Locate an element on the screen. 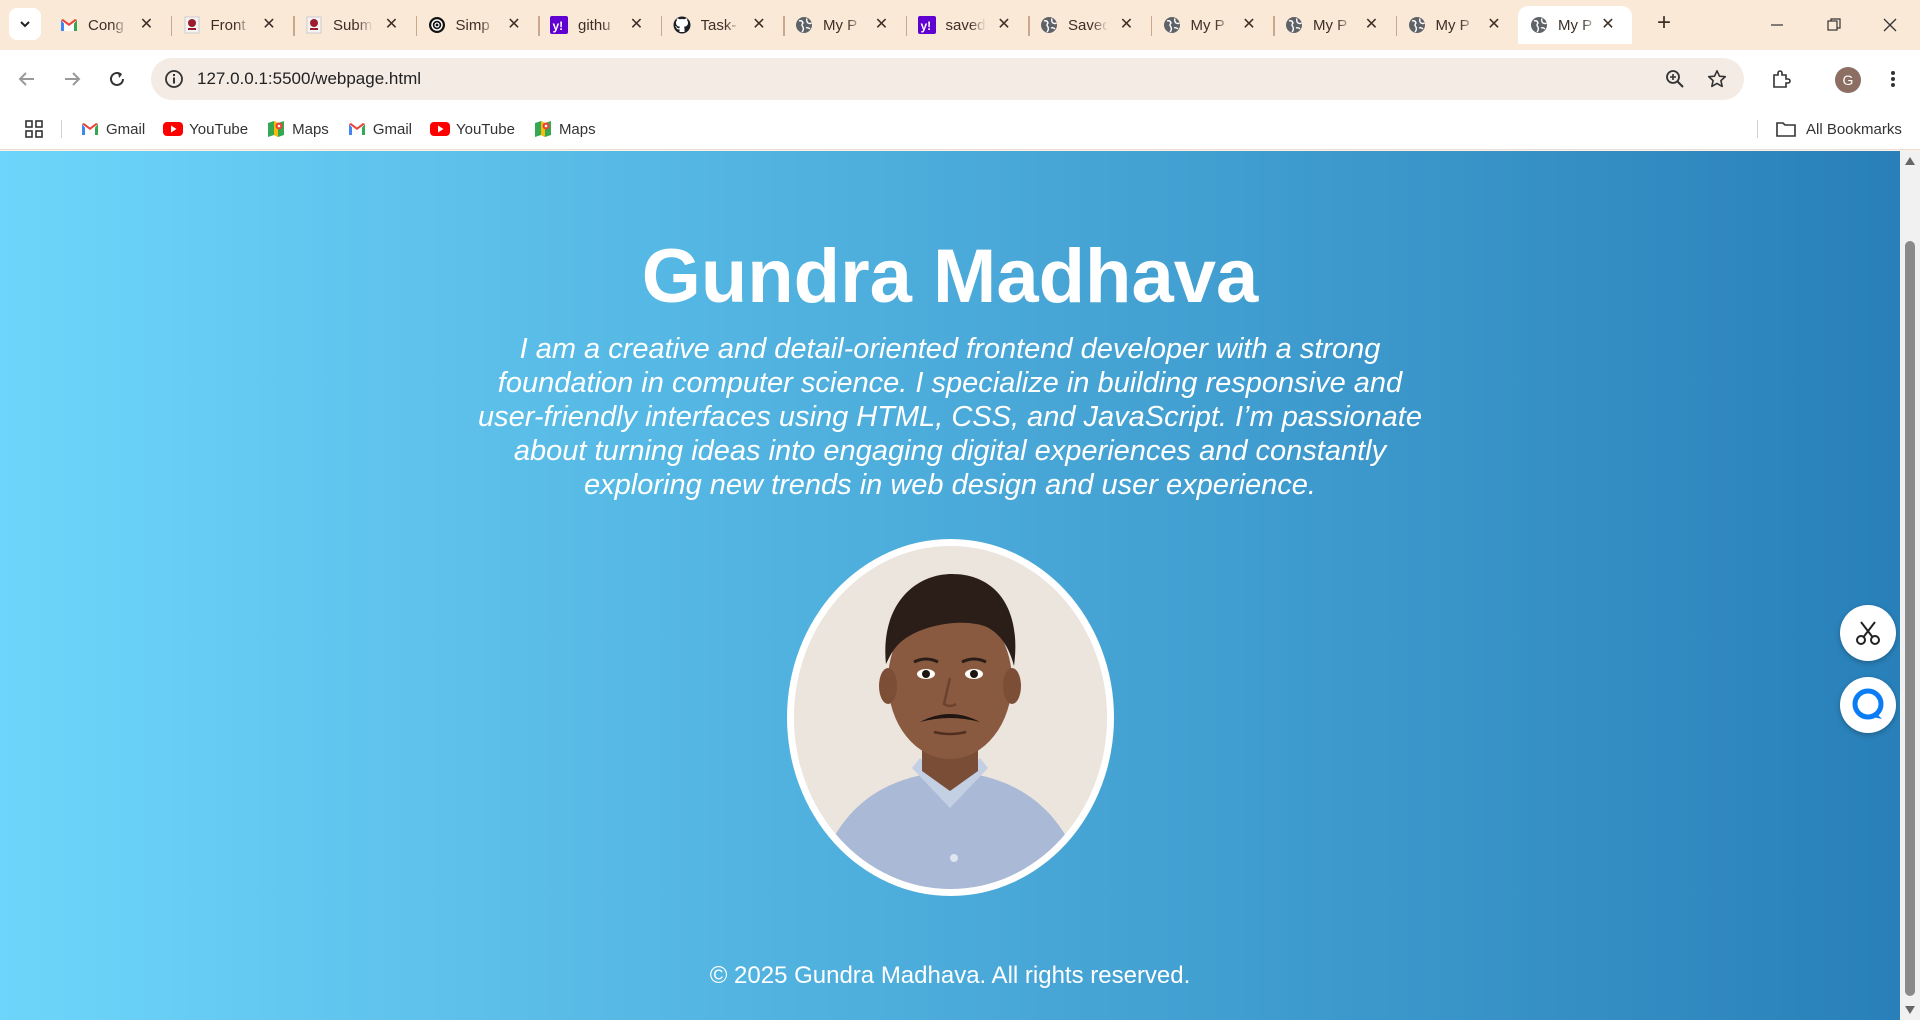 Image resolution: width=1920 pixels, height=1020 pixels. bookmark-star-icon is located at coordinates (1717, 79).